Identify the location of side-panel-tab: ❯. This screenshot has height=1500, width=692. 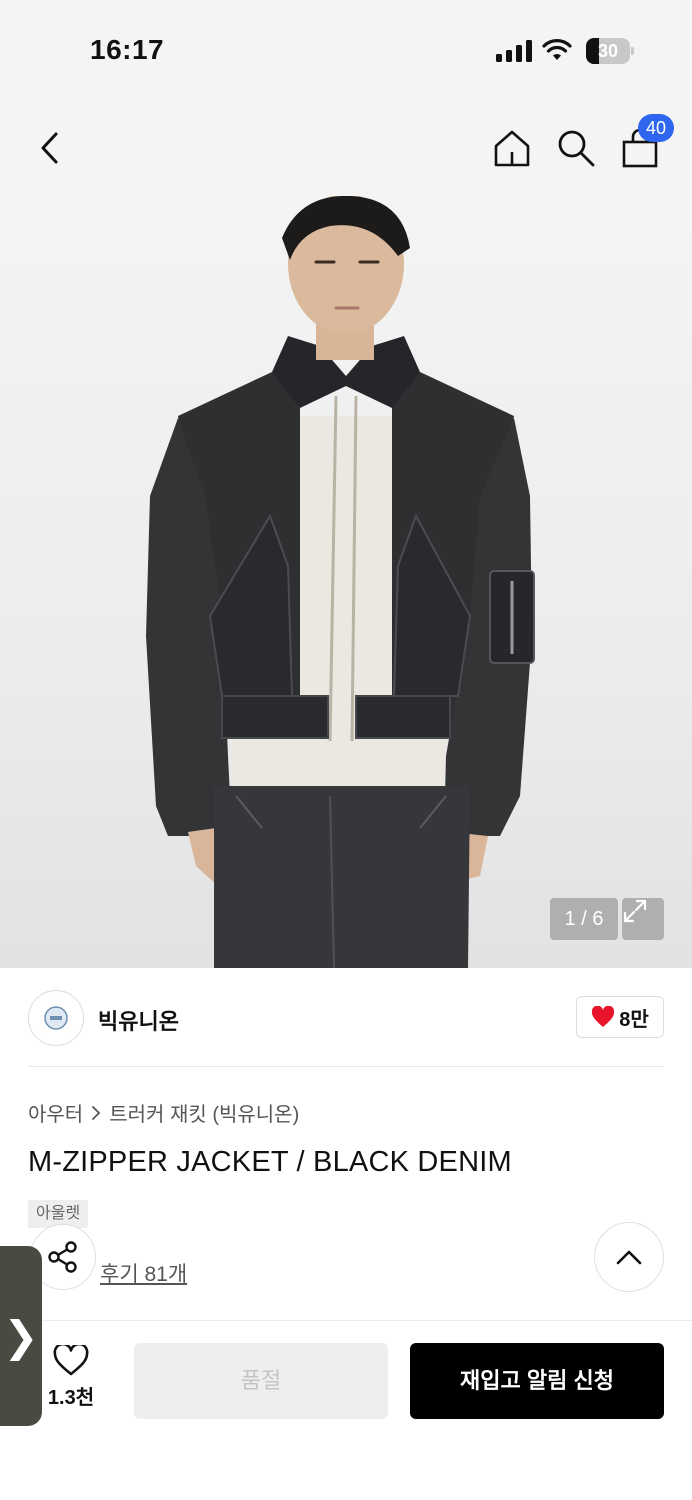
(21, 1336).